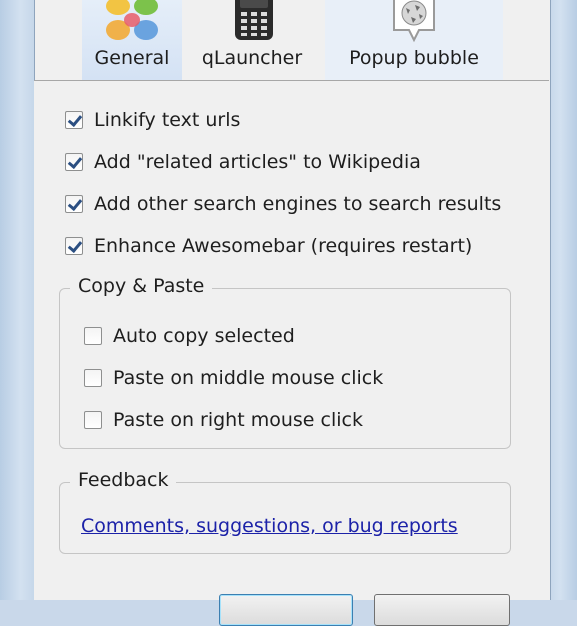  What do you see at coordinates (248, 378) in the screenshot?
I see `option-label: Paste on middle mouse click` at bounding box center [248, 378].